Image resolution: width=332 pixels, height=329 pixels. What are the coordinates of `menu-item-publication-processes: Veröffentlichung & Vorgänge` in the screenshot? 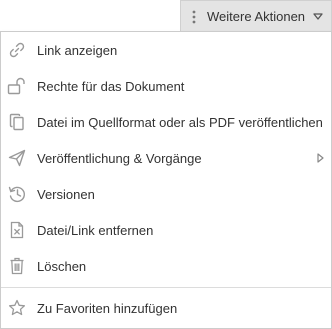 It's located at (166, 158).